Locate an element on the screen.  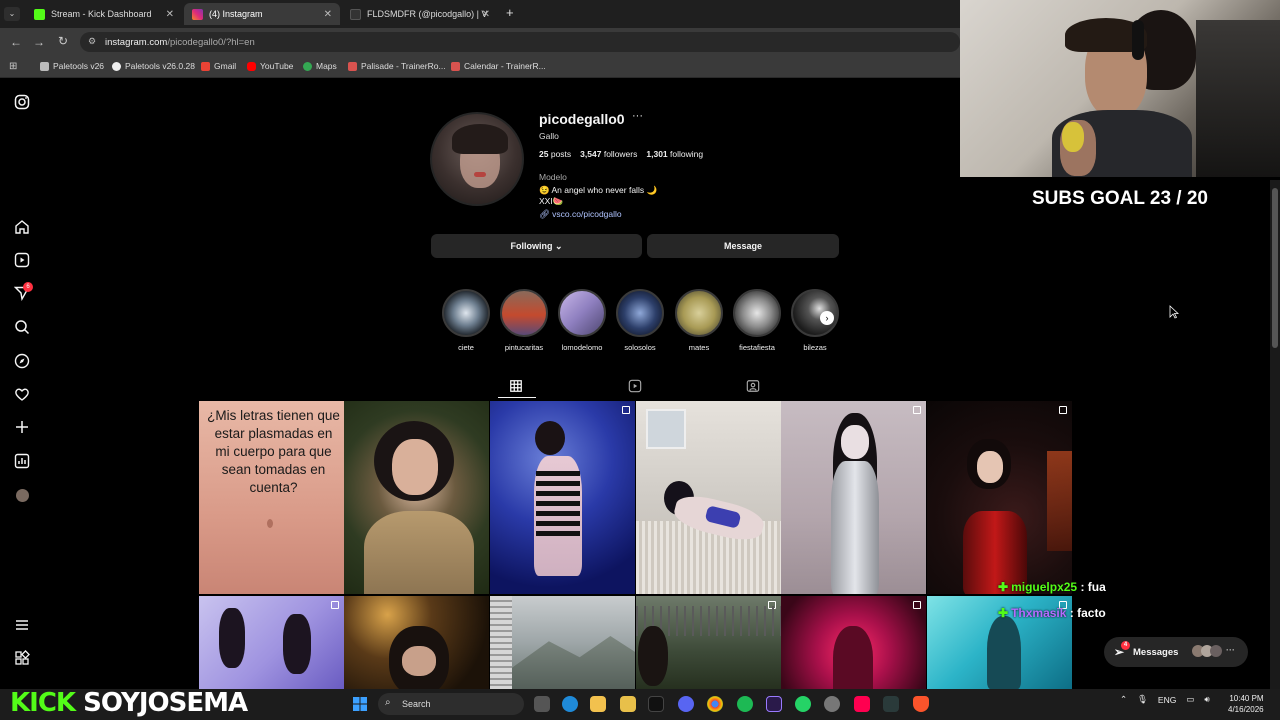
instagram-logo-icon is located at coordinates (22, 103).